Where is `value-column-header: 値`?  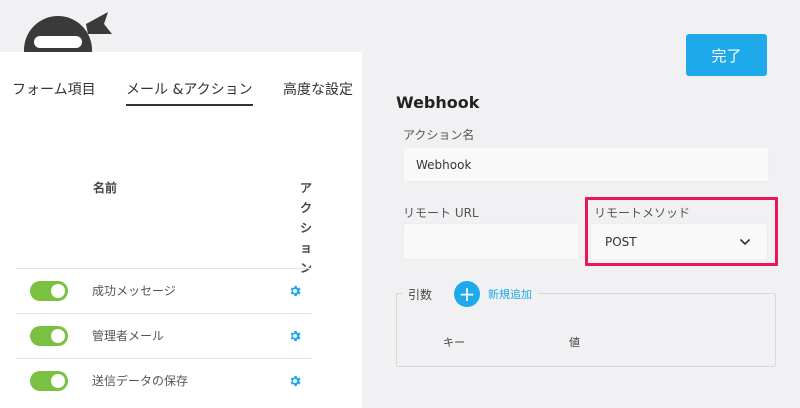 value-column-header: 値 is located at coordinates (574, 342).